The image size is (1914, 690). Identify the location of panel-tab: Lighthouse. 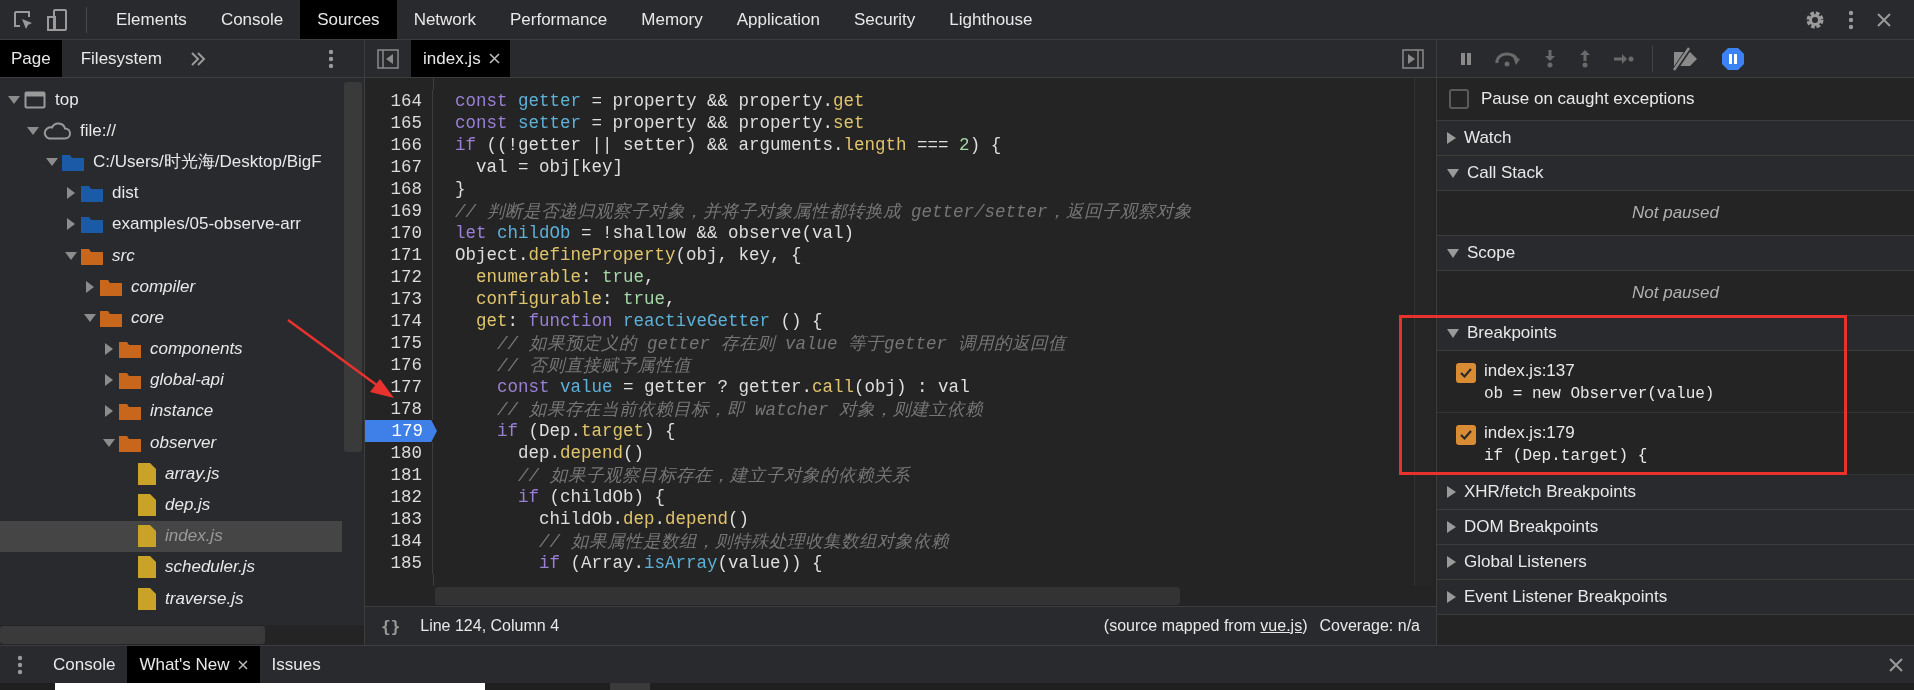
(991, 19).